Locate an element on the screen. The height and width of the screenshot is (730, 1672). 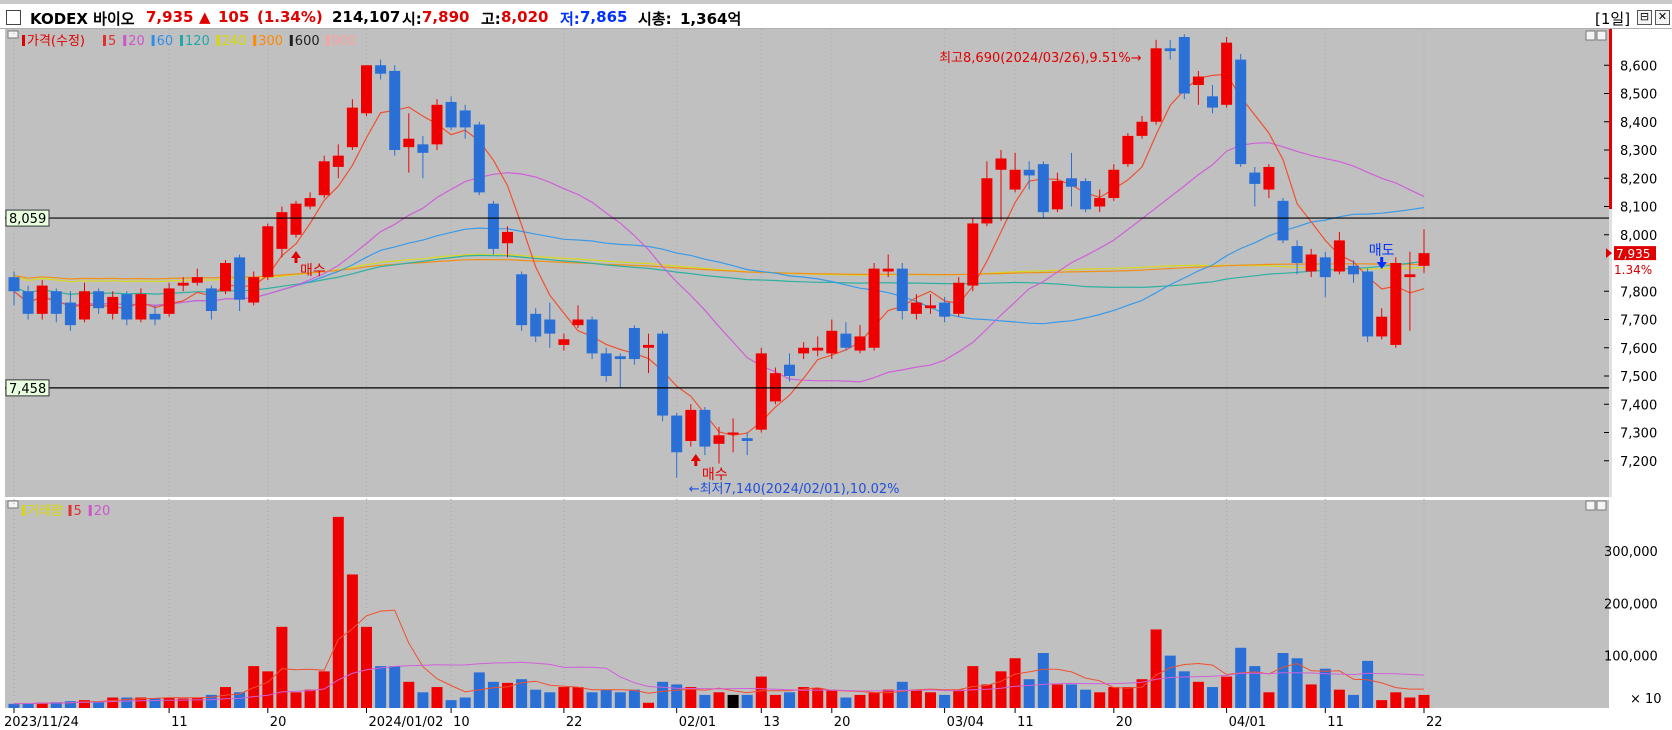
x-tick-label: 13 is located at coordinates (771, 722).